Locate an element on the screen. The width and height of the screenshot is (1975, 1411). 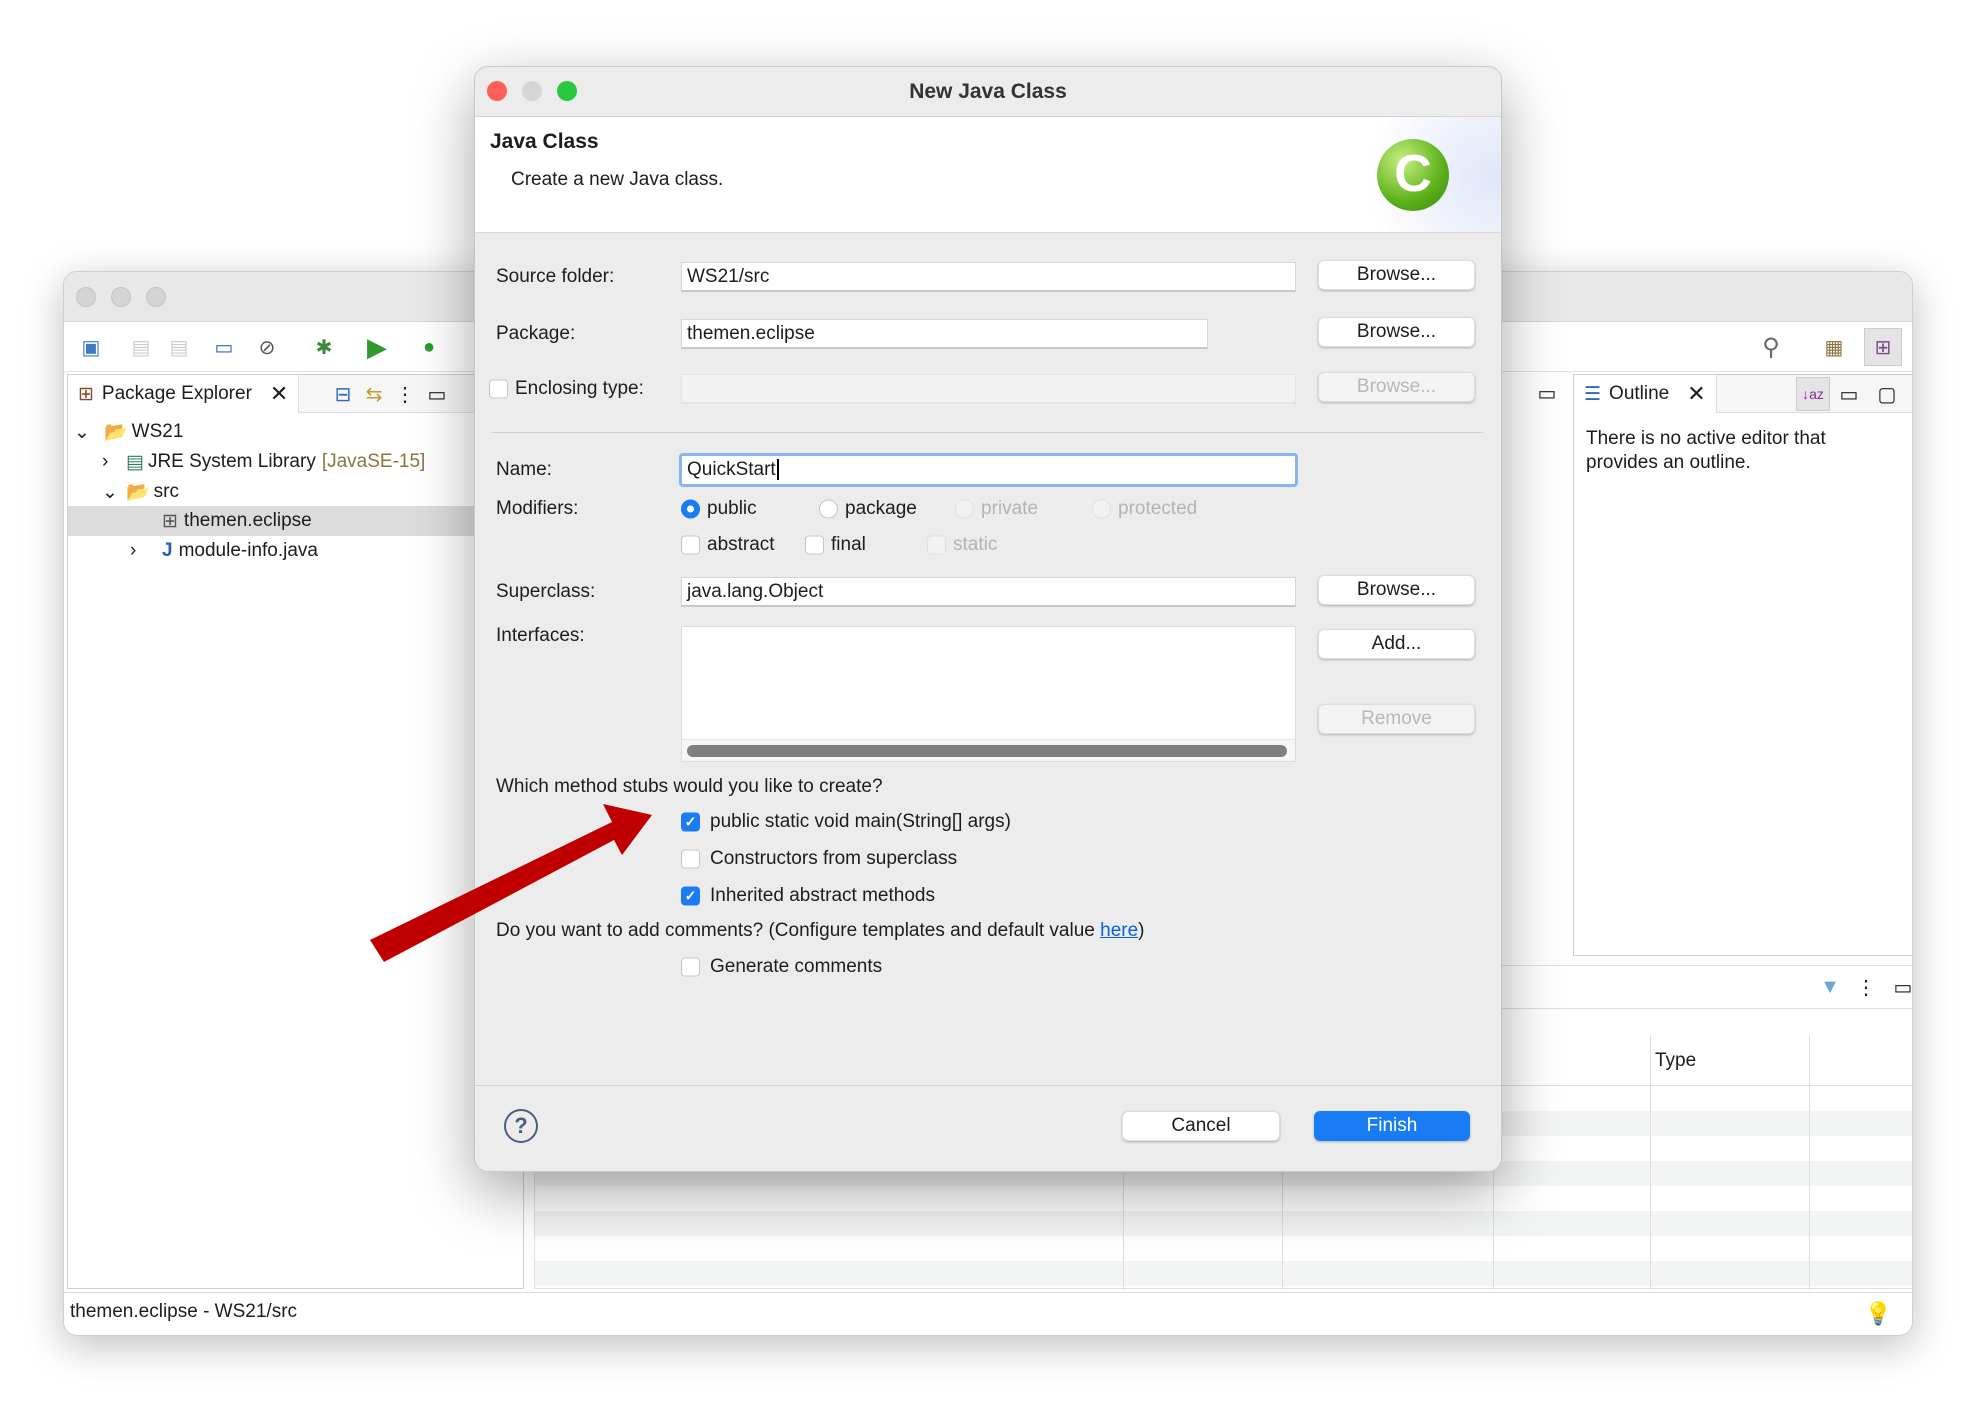
annotation-arrow is located at coordinates (511, 883).